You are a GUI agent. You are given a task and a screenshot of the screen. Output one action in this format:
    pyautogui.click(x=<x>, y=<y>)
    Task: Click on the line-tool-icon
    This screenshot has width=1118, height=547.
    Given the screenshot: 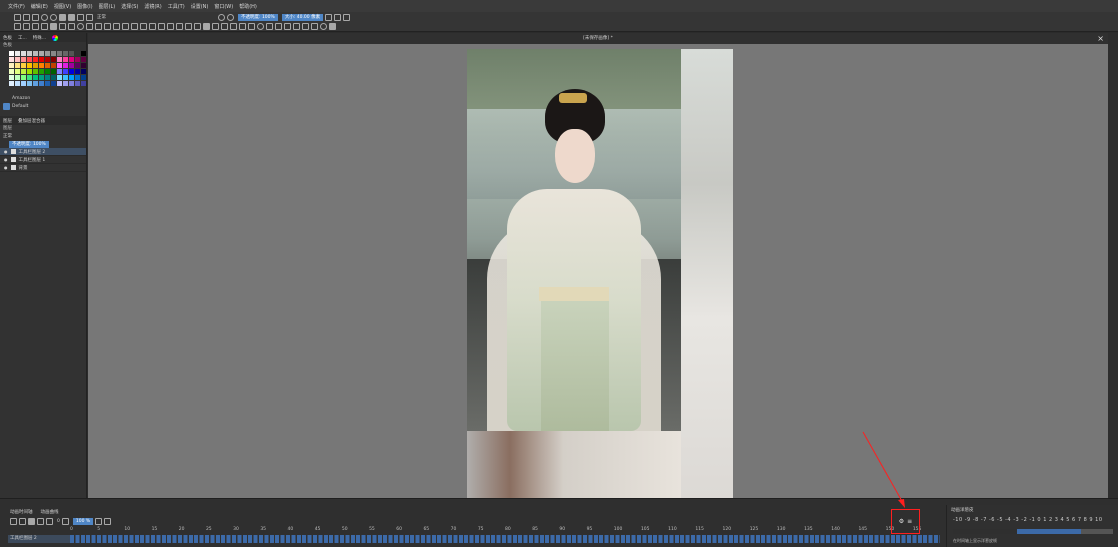 What is the action you would take?
    pyautogui.click(x=62, y=26)
    